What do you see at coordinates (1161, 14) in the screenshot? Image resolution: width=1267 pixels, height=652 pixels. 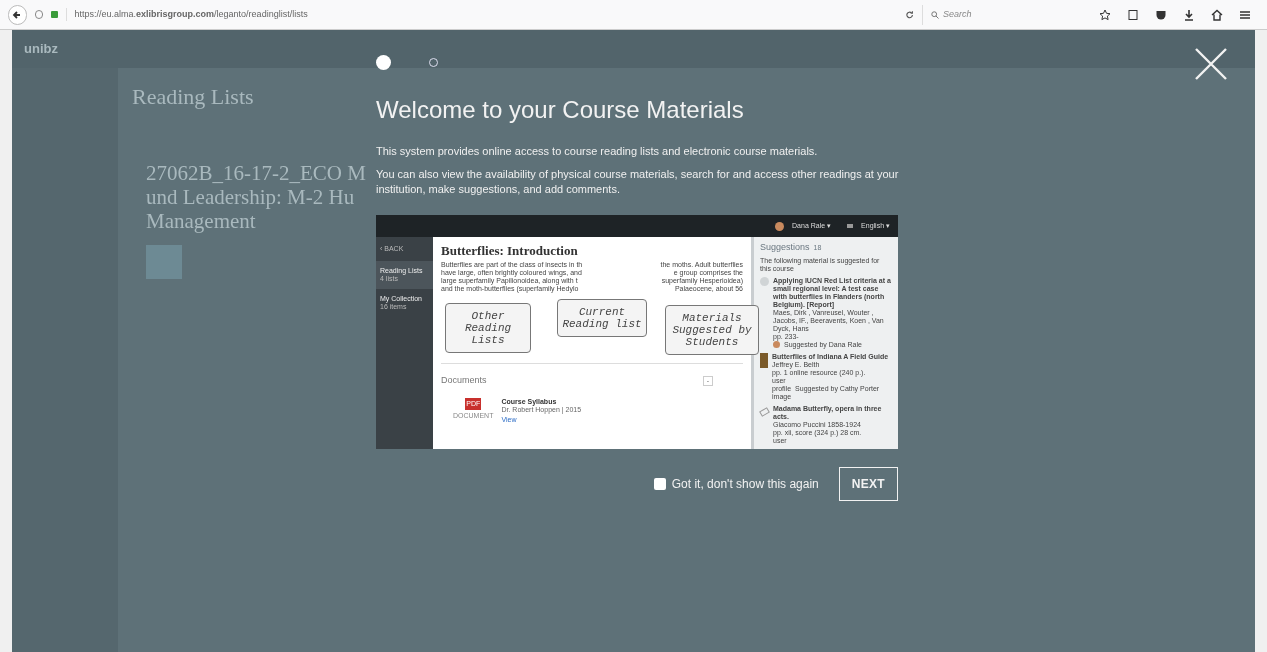 I see `pocket-icon` at bounding box center [1161, 14].